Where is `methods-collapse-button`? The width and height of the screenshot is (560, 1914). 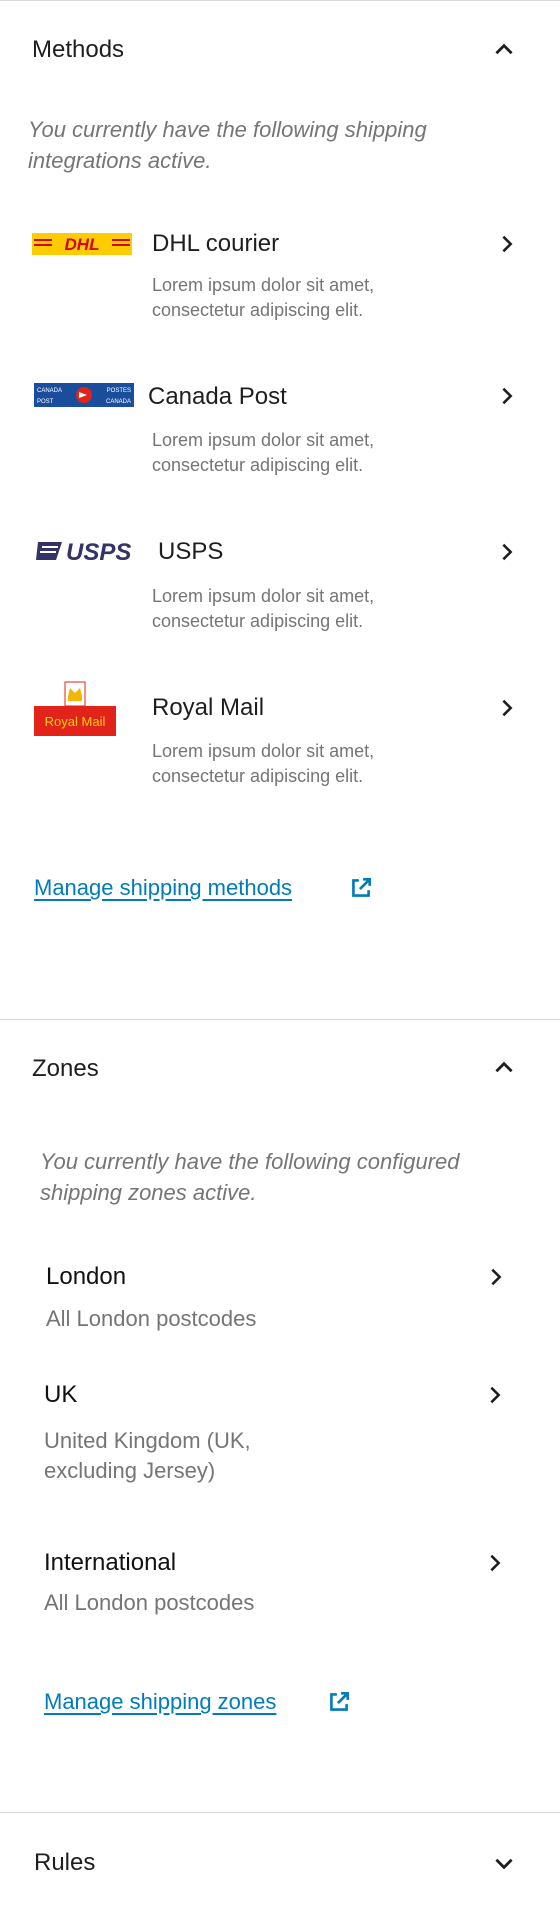 methods-collapse-button is located at coordinates (504, 50).